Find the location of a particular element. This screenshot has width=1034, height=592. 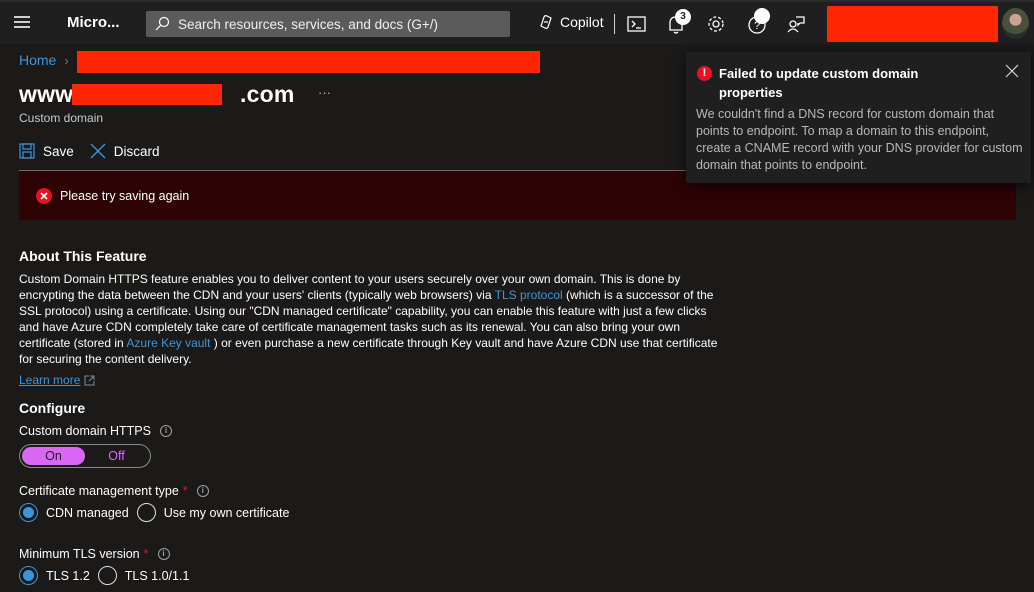

cert-type-label: Certificate management type * i is located at coordinates (114, 491).